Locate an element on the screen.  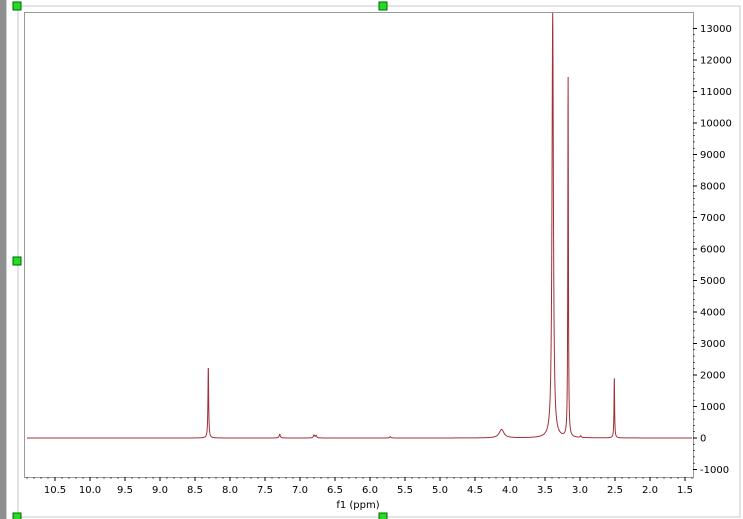
resize-handle-middle-left is located at coordinates (17, 261).